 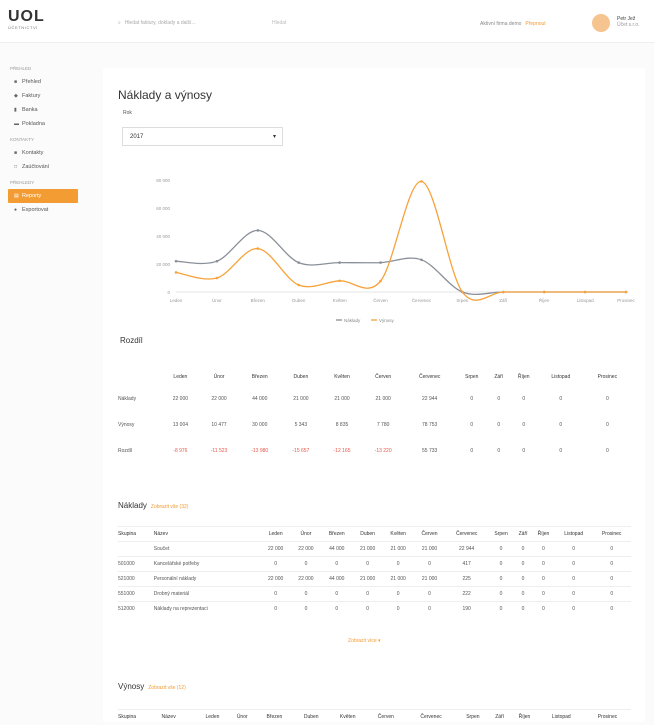 What do you see at coordinates (16, 96) in the screenshot?
I see `invoice-icon: ◆` at bounding box center [16, 96].